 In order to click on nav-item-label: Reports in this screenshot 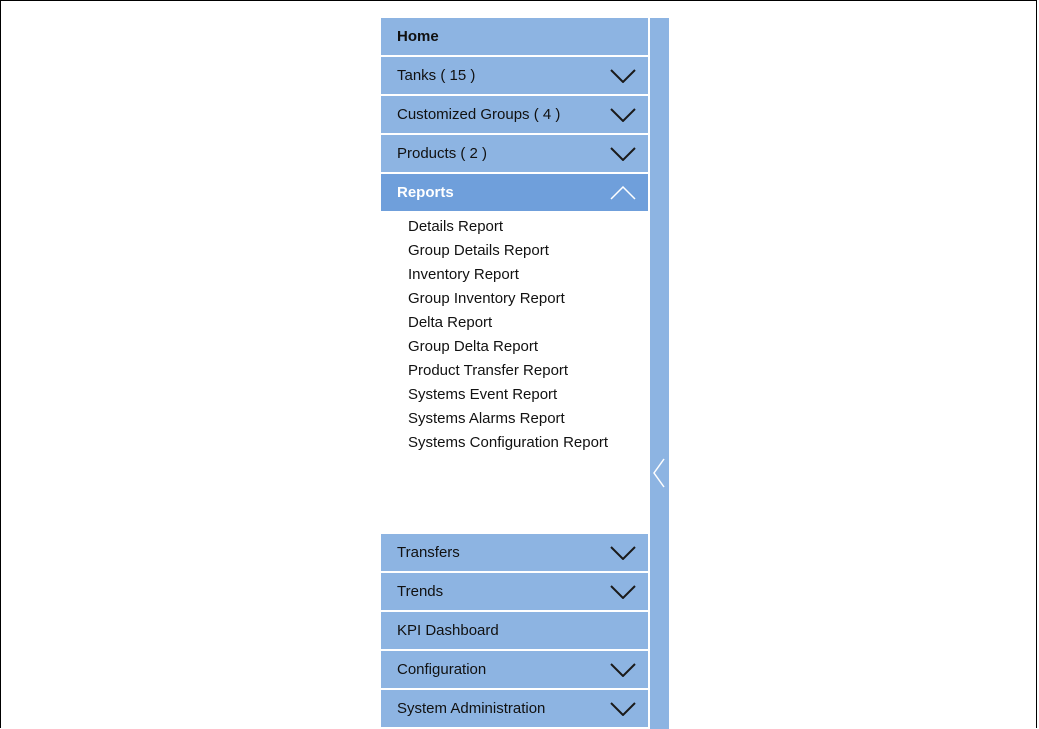, I will do `click(425, 192)`.